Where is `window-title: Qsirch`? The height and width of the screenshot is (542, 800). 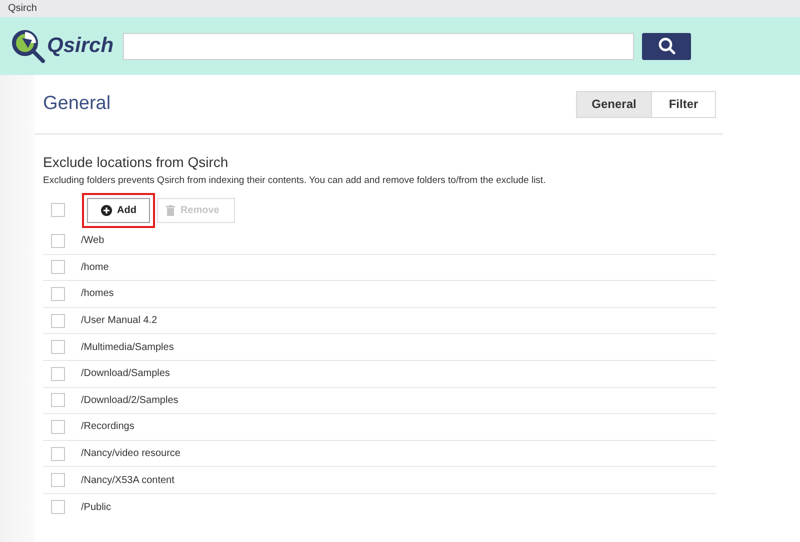
window-title: Qsirch is located at coordinates (22, 8).